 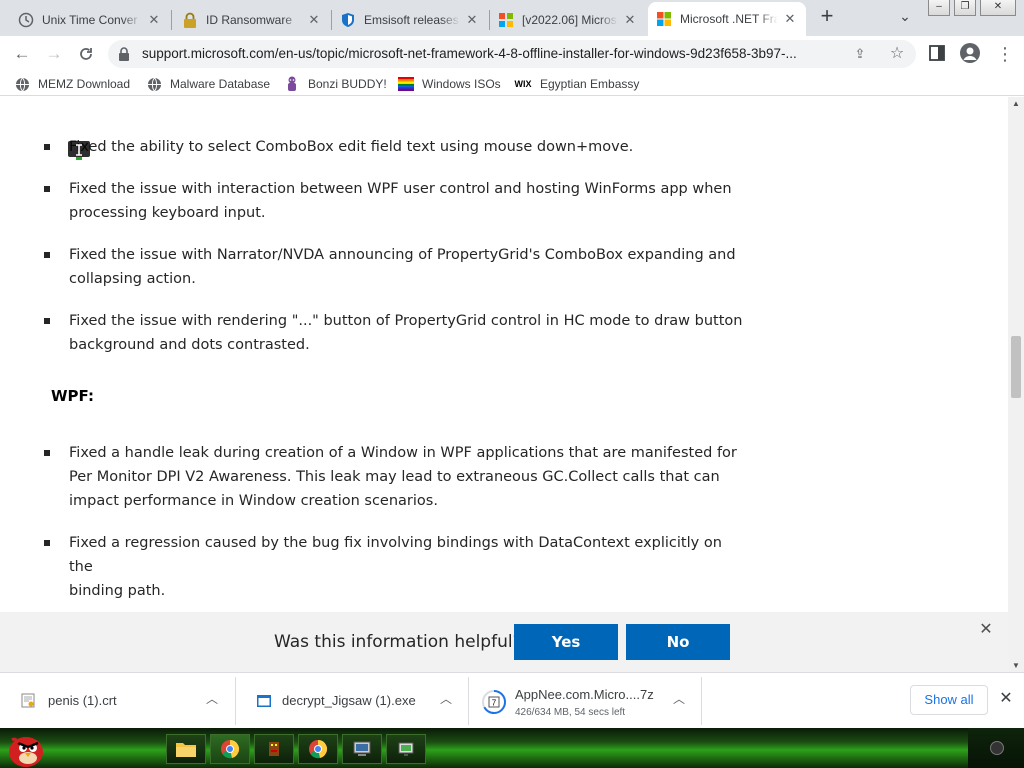 What do you see at coordinates (949, 700) in the screenshot?
I see `show-all-downloads-button: Show all` at bounding box center [949, 700].